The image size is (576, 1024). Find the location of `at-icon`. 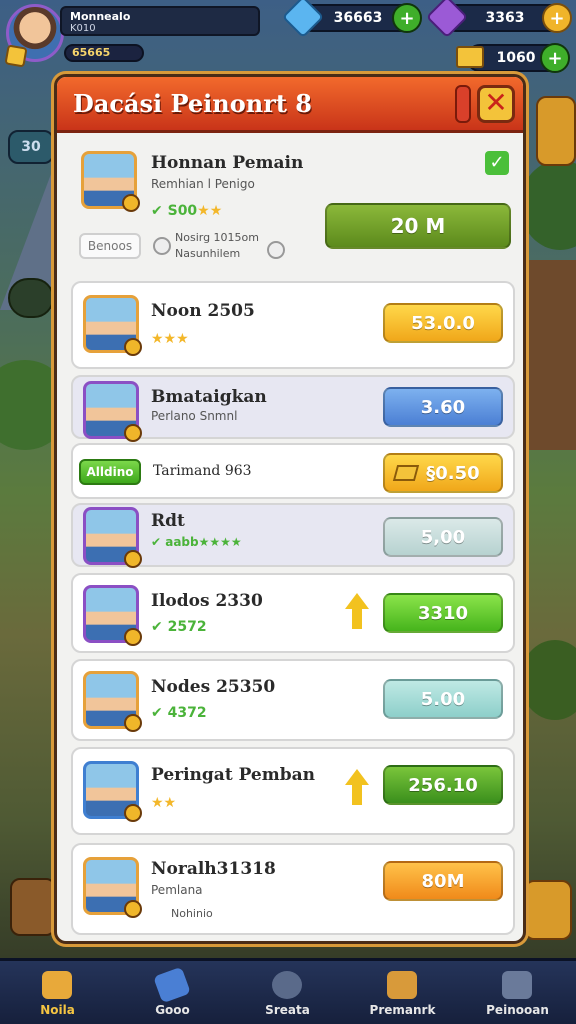

at-icon is located at coordinates (276, 250).